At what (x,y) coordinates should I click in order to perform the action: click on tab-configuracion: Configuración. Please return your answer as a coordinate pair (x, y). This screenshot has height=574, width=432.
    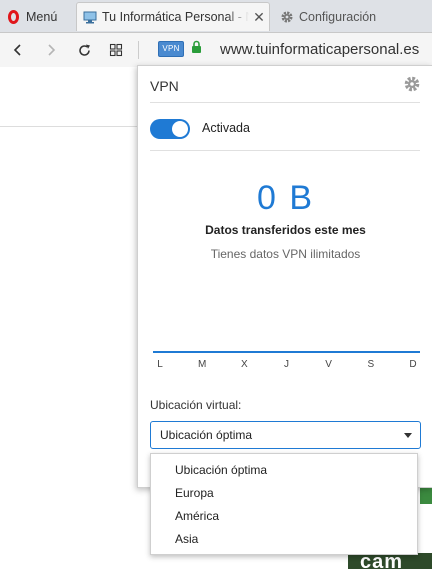
    Looking at the image, I should click on (353, 16).